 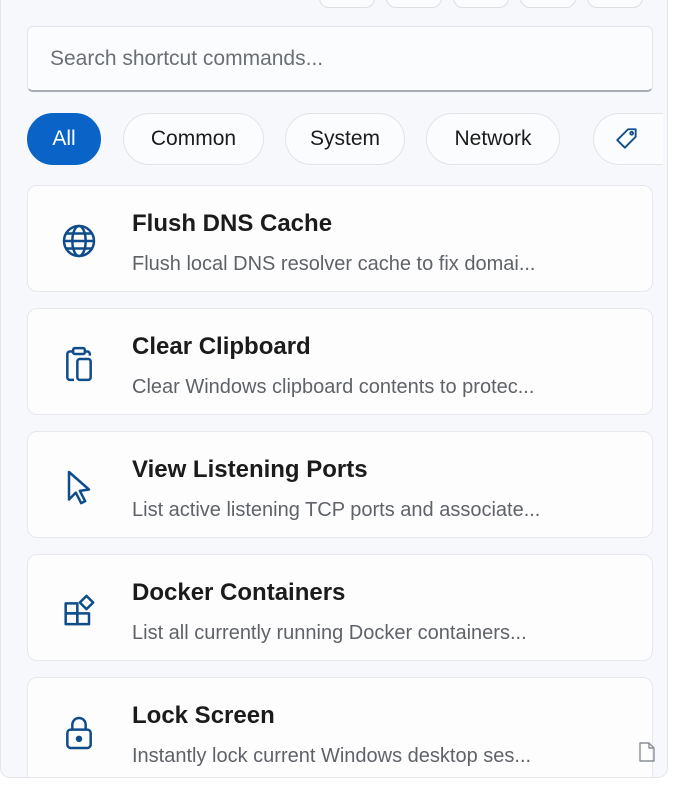 I want to click on filter-chip-network: Network, so click(x=493, y=139).